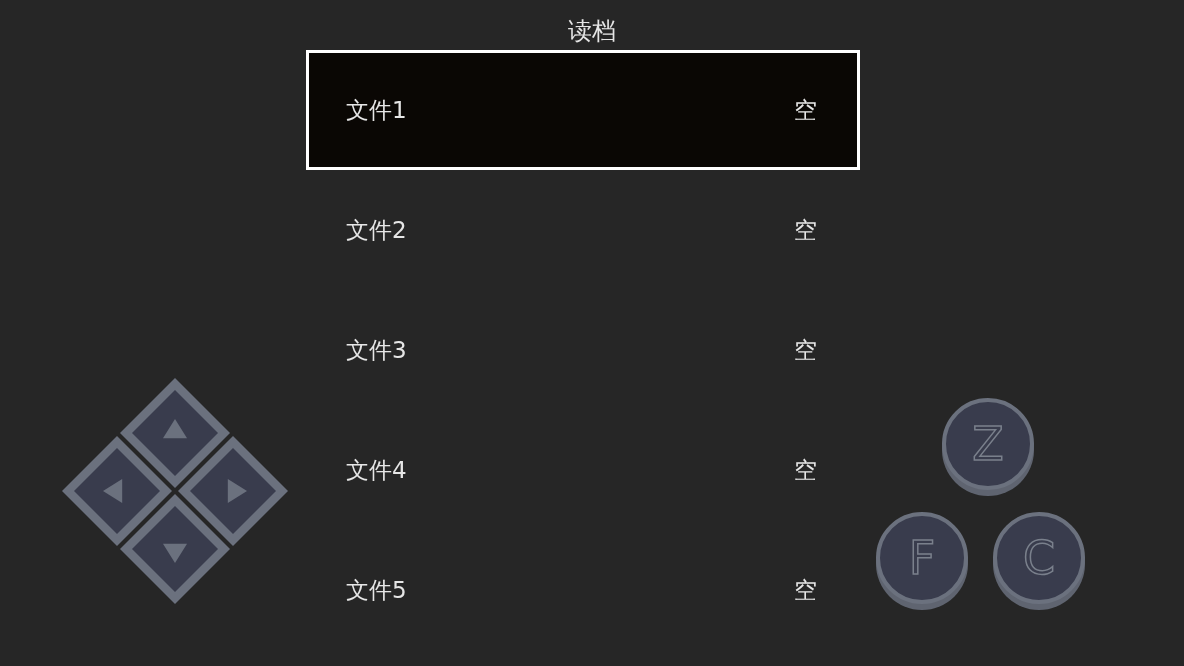 The width and height of the screenshot is (1184, 666). What do you see at coordinates (583, 230) in the screenshot?
I see `save-slot: 文件2 空` at bounding box center [583, 230].